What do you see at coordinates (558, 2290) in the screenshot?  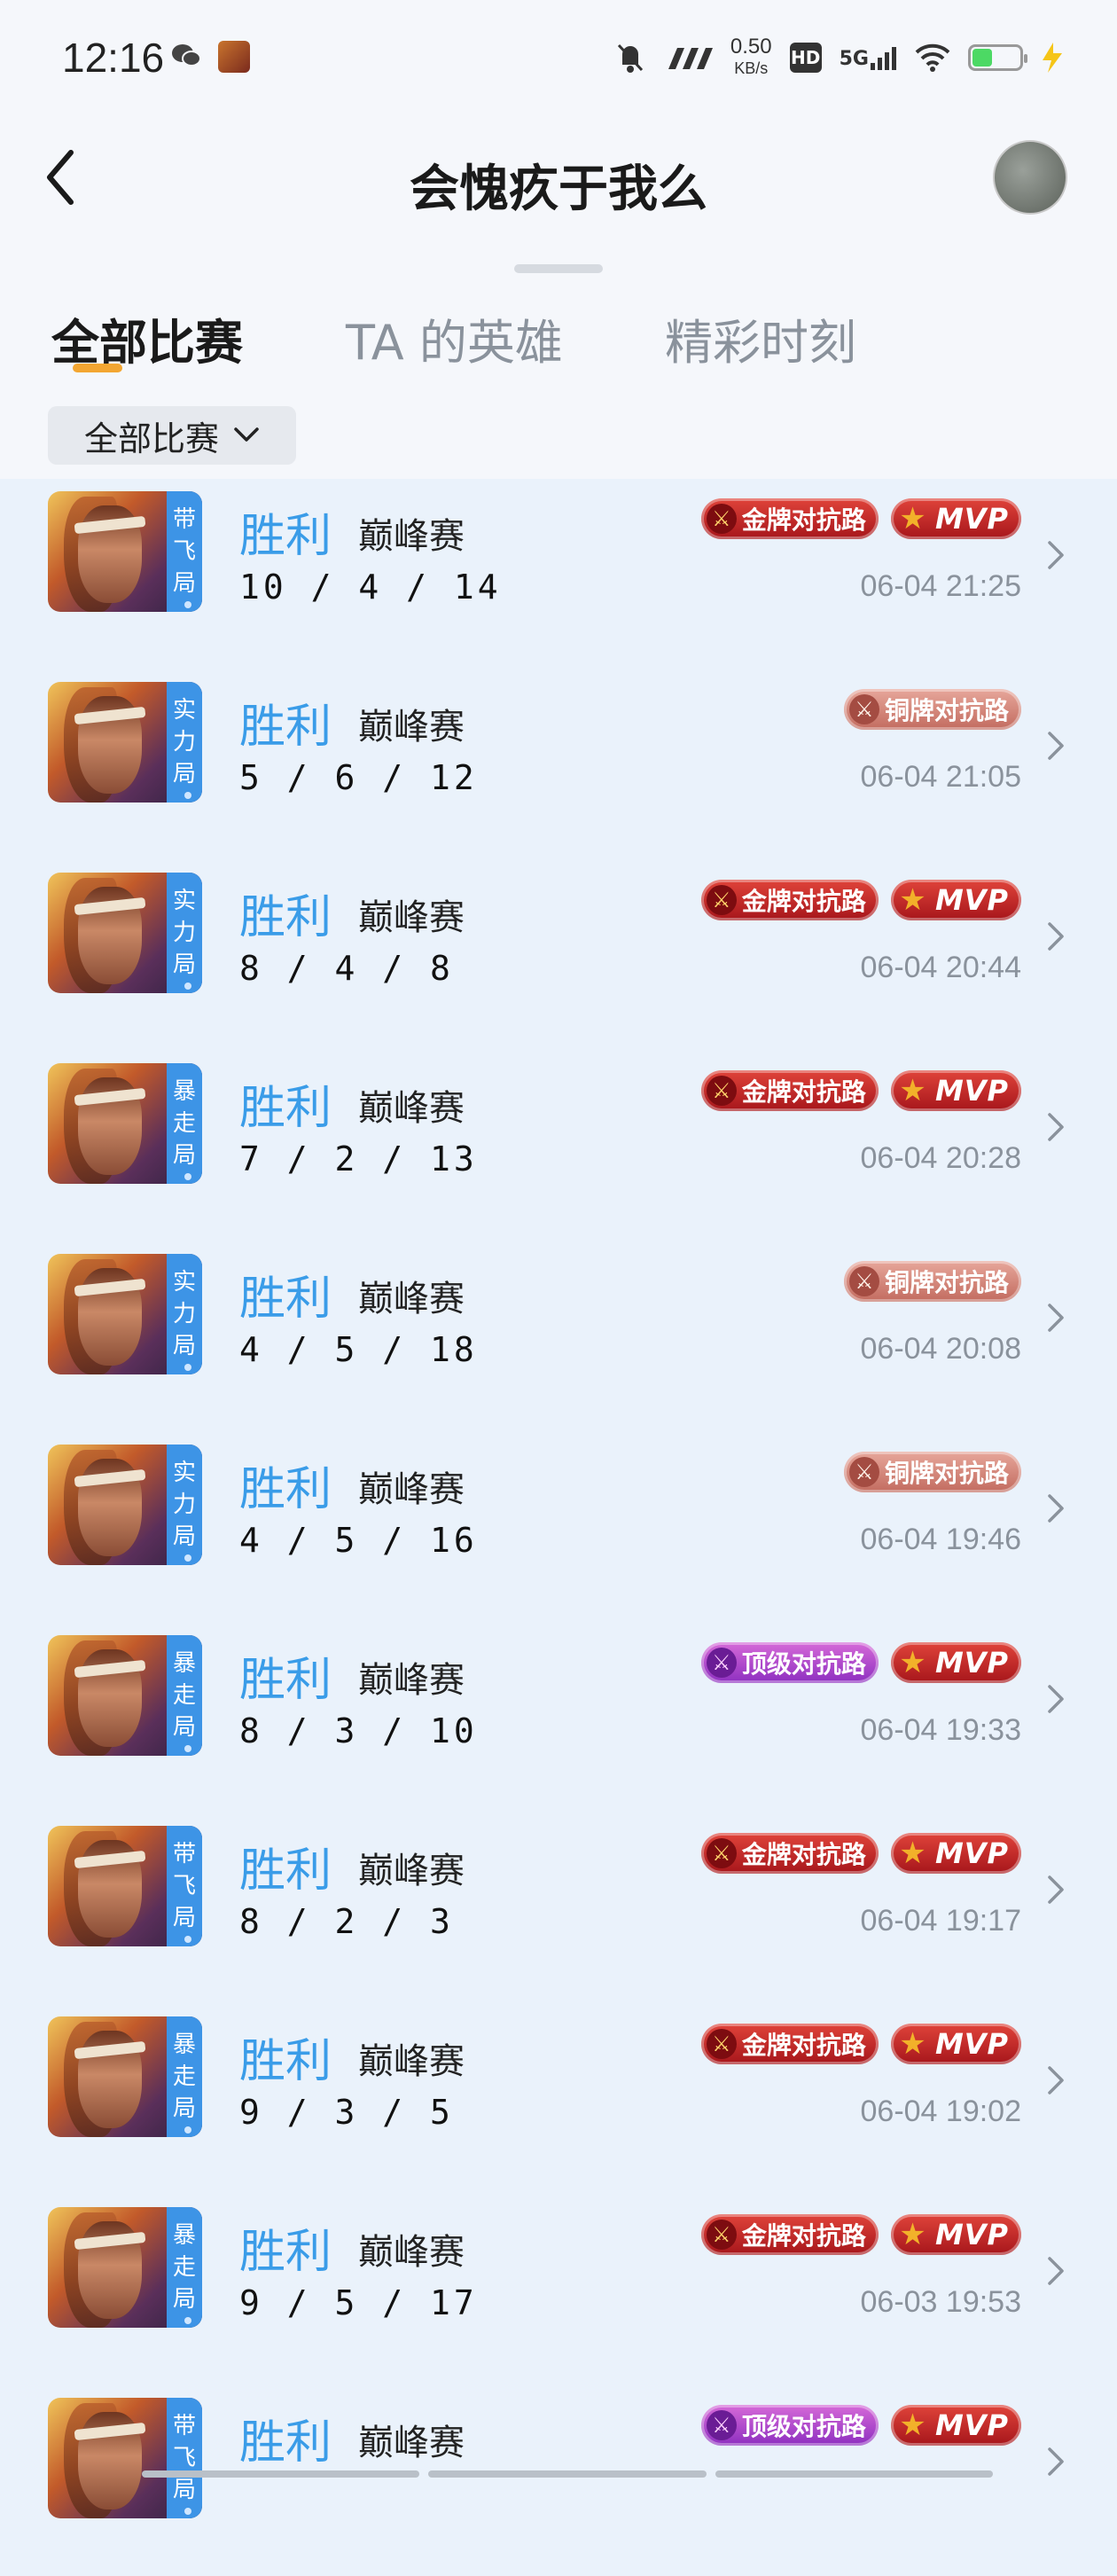 I see `match-row: 暴走局 胜利 巅峰赛 9 / 5 / 17 ⚔ 金牌对抗路 ★ MVP 06-03 19:53` at bounding box center [558, 2290].